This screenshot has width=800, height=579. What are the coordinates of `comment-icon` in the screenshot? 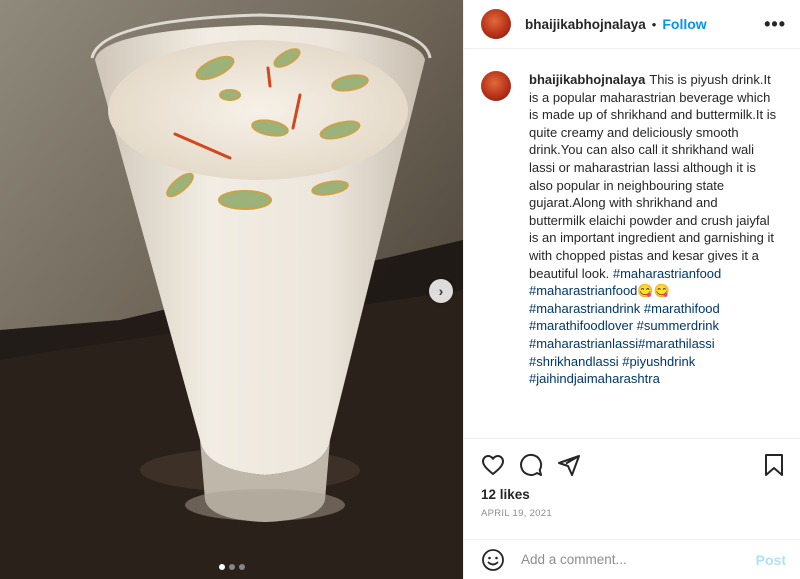 It's located at (531, 465).